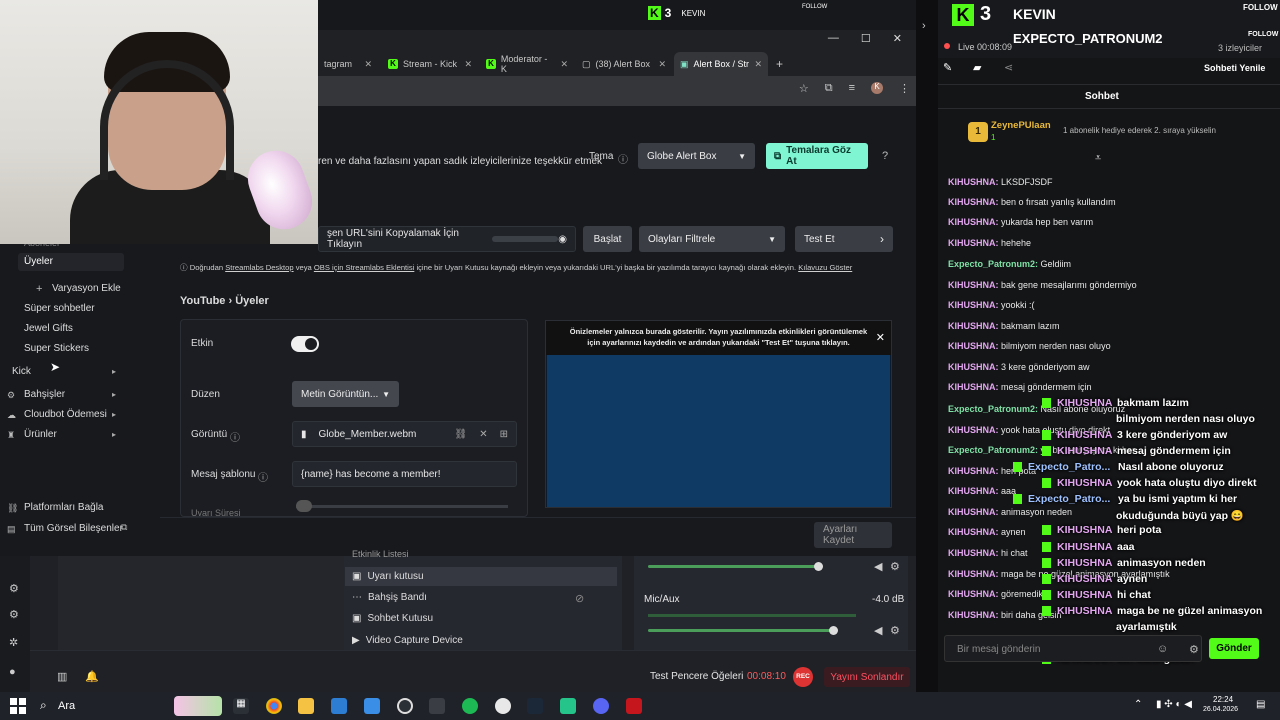  Describe the element at coordinates (535, 706) in the screenshot. I see `steam-icon` at that location.